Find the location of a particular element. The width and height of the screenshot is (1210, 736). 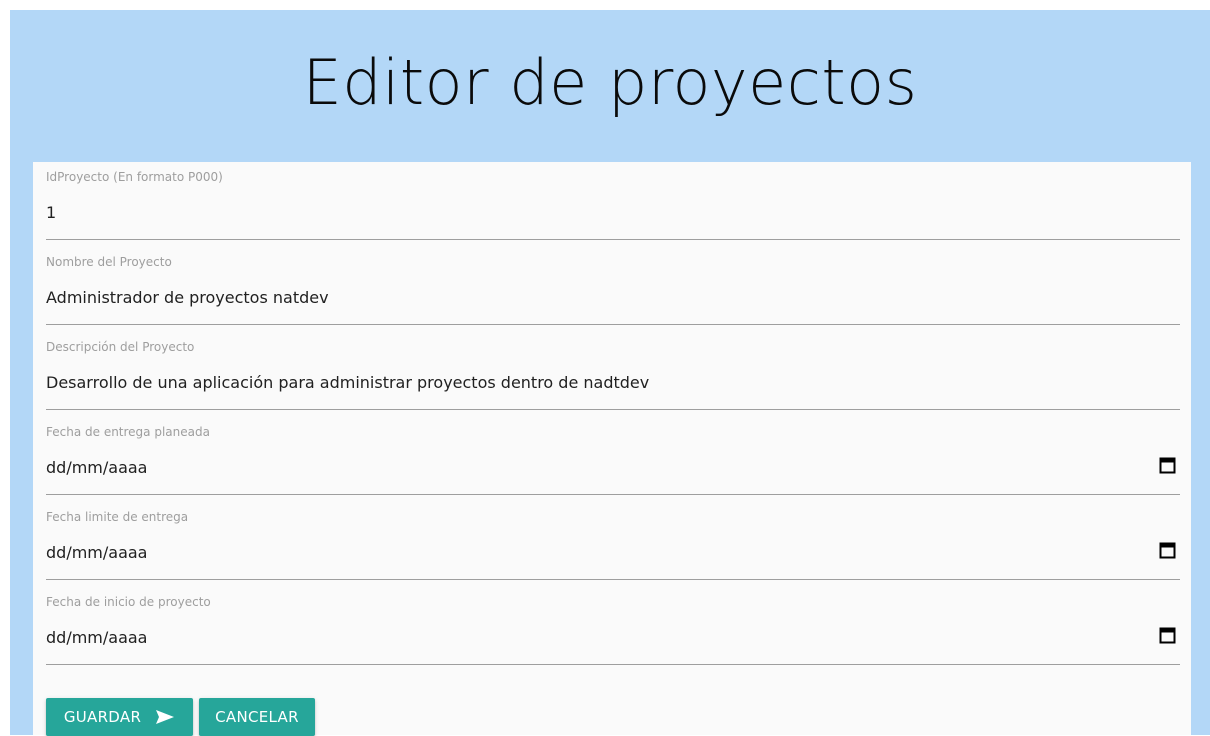

project-description-label: Descripción del Proyecto is located at coordinates (120, 347).